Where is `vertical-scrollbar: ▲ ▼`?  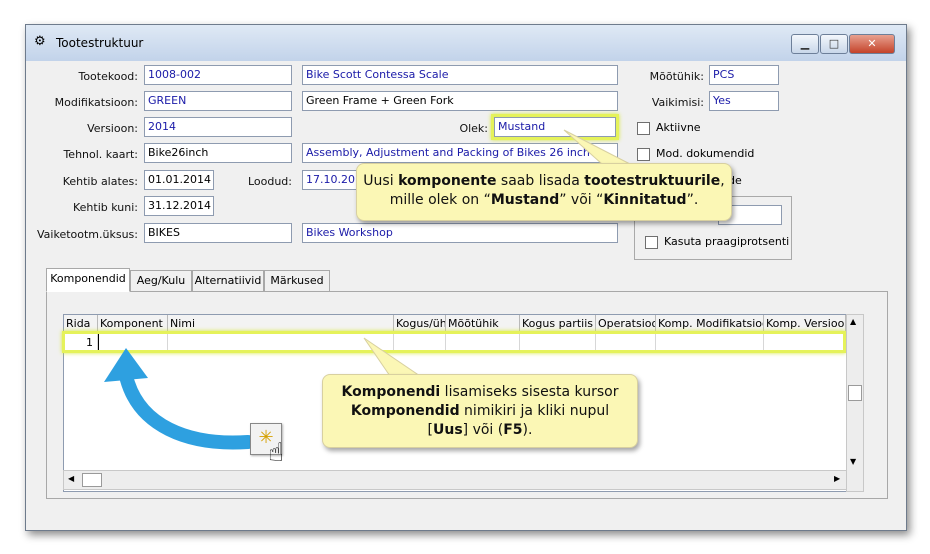 vertical-scrollbar: ▲ ▼ is located at coordinates (855, 403).